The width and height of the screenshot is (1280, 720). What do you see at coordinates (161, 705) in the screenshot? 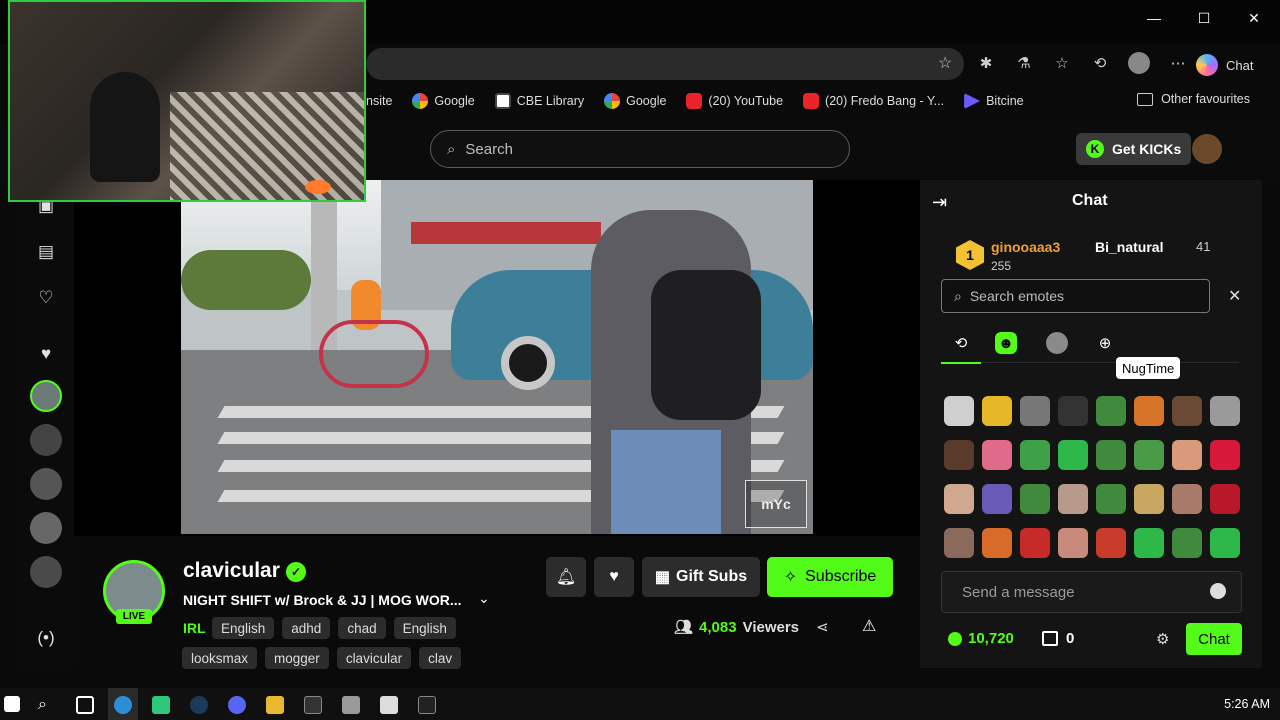
I see `app-icon` at bounding box center [161, 705].